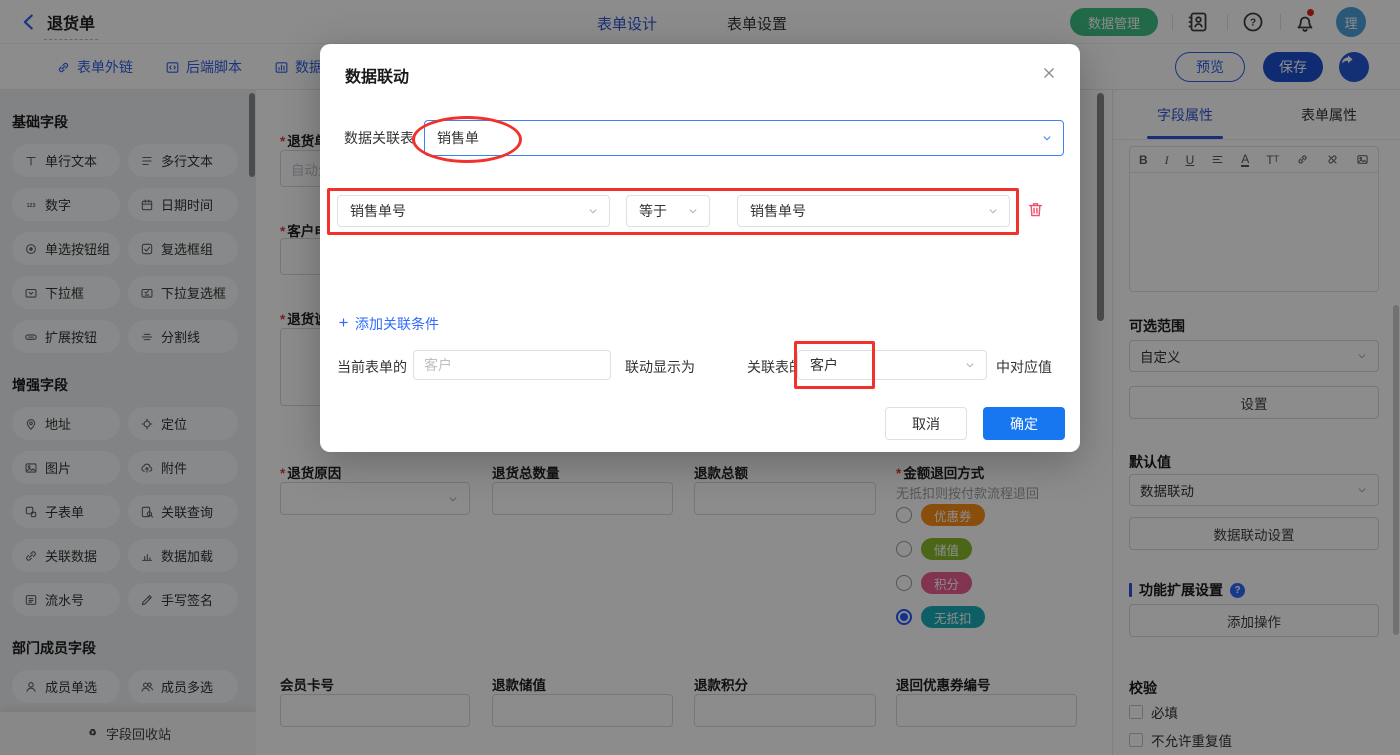  Describe the element at coordinates (775, 367) in the screenshot. I see `of-table-label: 关联表的` at that location.